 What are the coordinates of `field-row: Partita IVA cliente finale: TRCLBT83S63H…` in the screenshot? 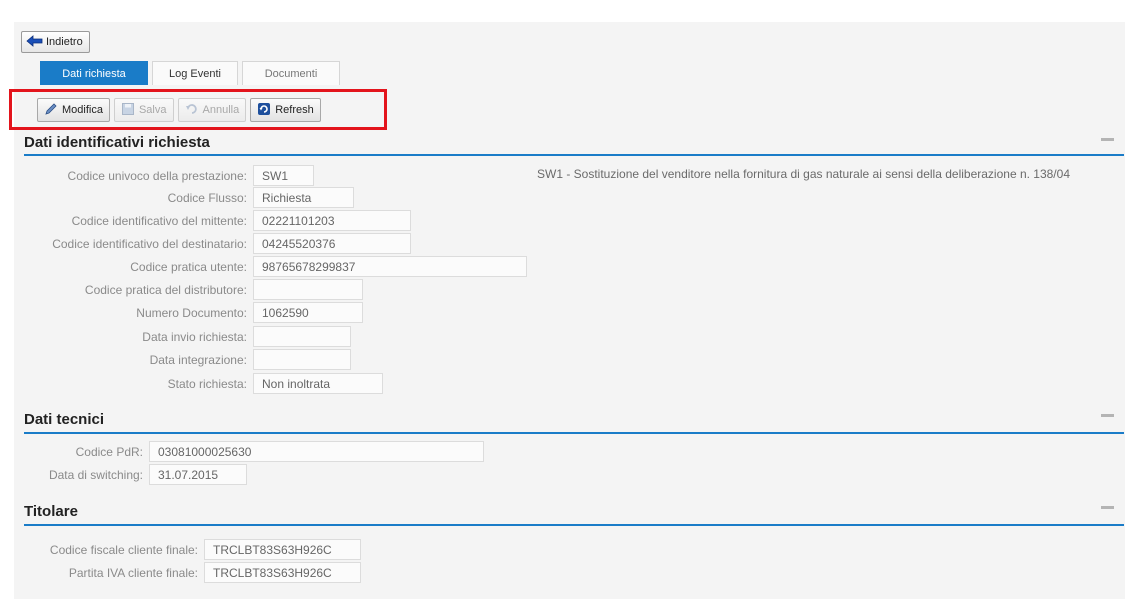 It's located at (192, 572).